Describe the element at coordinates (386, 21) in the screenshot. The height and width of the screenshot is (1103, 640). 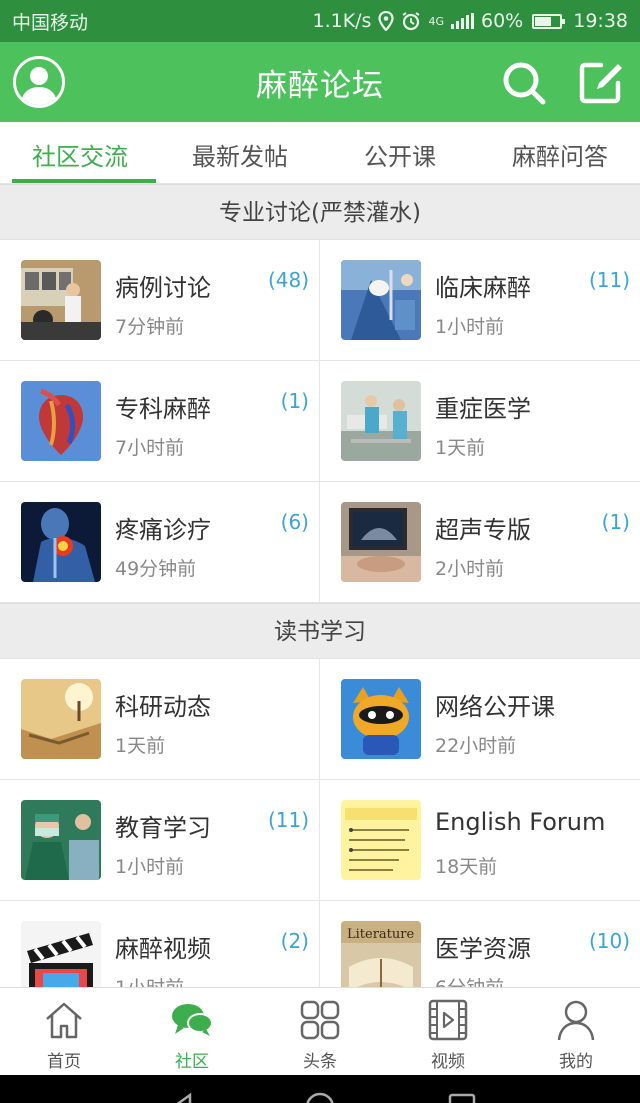
I see `location-icon` at that location.